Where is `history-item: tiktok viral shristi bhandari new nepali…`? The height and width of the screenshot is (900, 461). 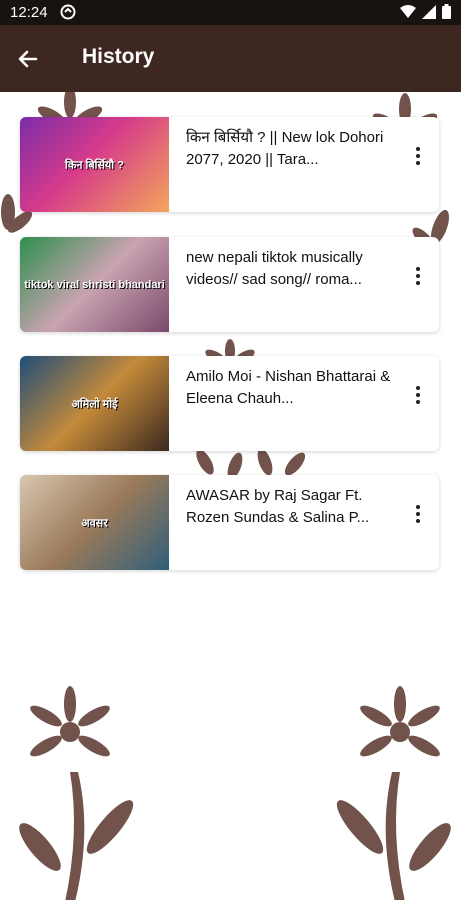 history-item: tiktok viral shristi bhandari new nepali… is located at coordinates (229, 284).